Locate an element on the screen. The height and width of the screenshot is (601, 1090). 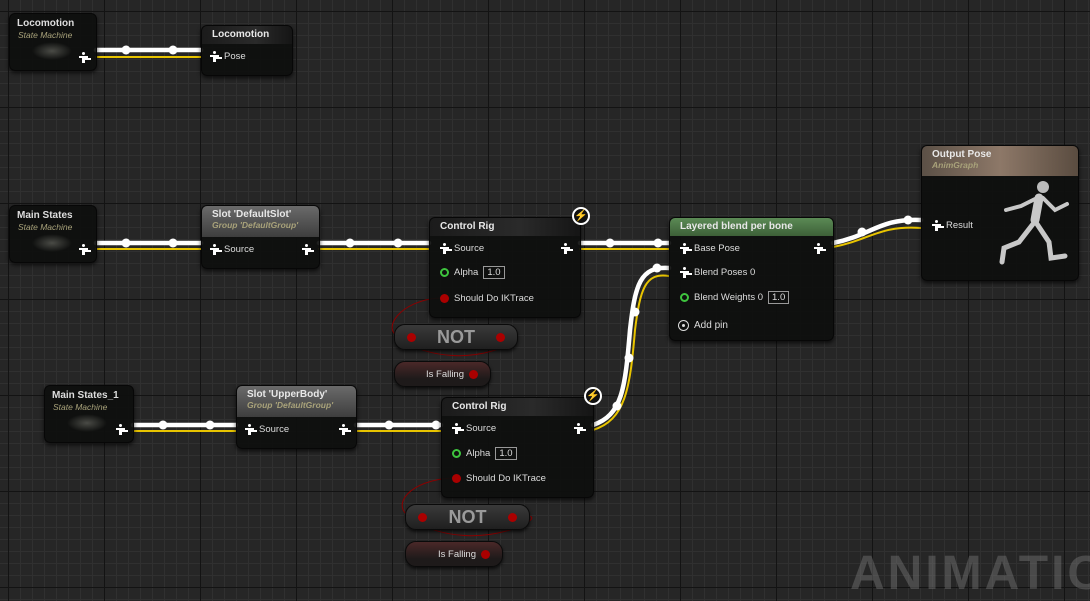
node-header: Slot 'DefaultSlot' Group 'DefaultGroup' is located at coordinates (260, 221).